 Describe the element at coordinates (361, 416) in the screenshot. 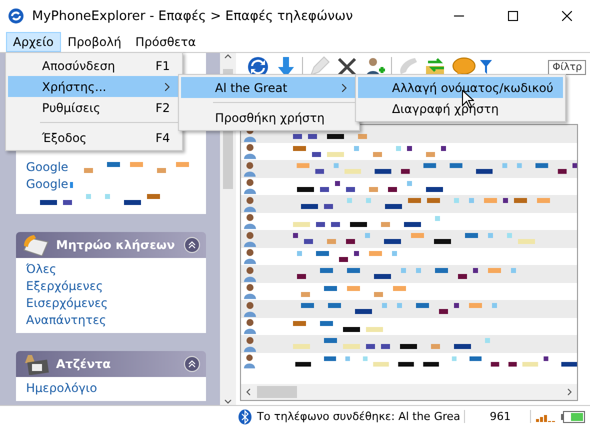

I see `status-message: Το τηλέφωνο συνδέθηκε: Al the Grea` at that location.